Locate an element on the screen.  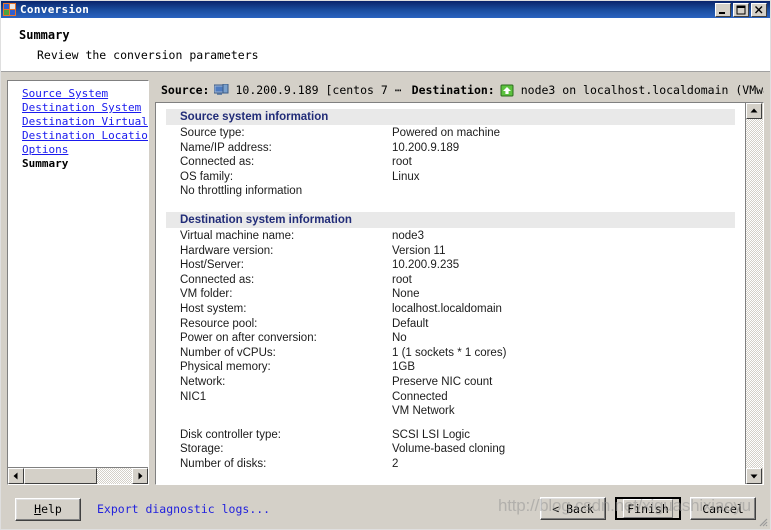
table-row: No throttling information is located at coordinates (450, 191).